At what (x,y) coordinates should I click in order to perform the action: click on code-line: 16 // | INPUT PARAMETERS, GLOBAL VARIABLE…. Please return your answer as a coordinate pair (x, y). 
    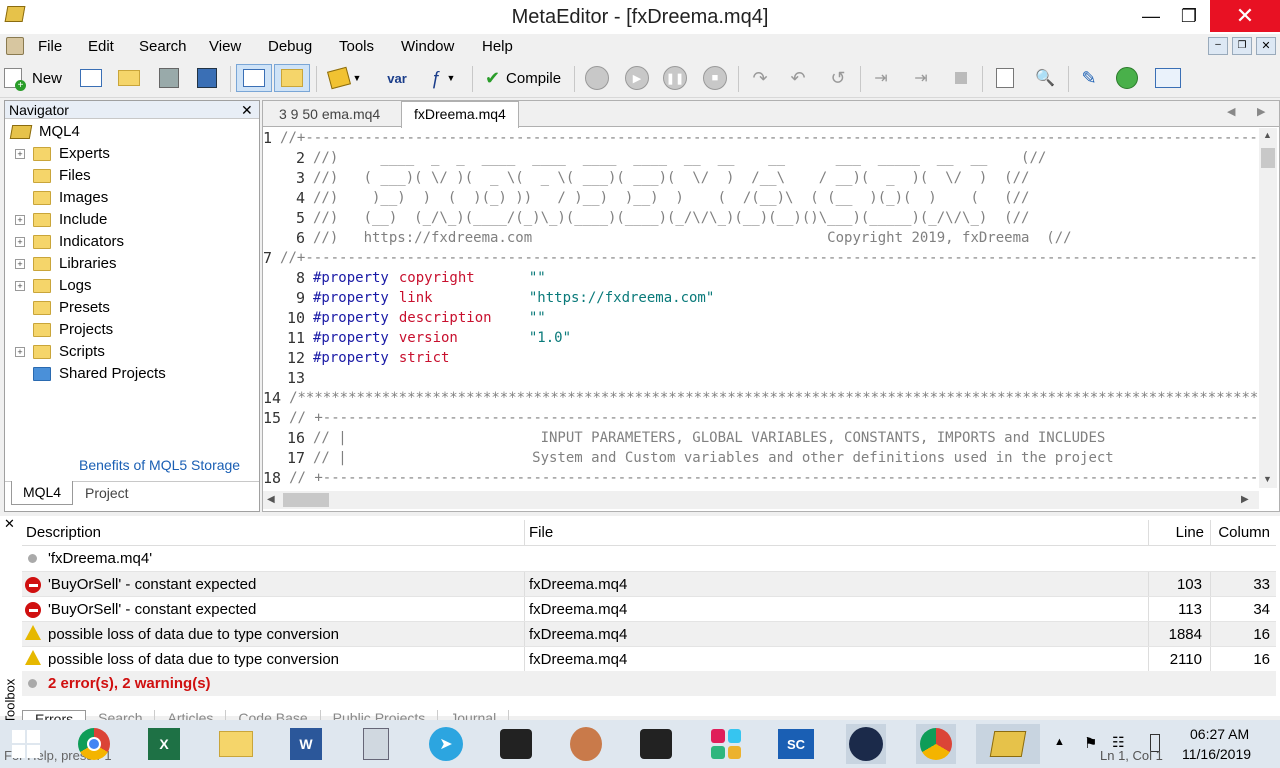
    Looking at the image, I should click on (761, 438).